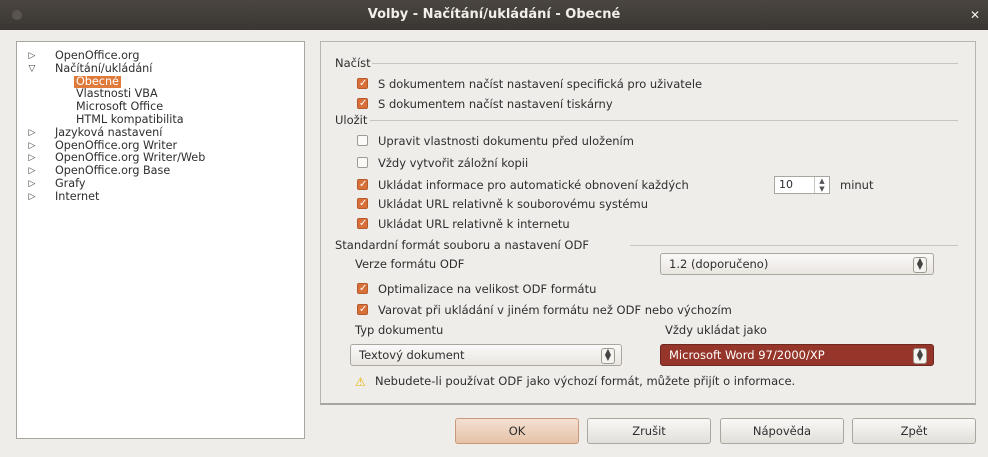 This screenshot has height=457, width=988. I want to click on select-value: 1.2 (doporučeno), so click(719, 264).